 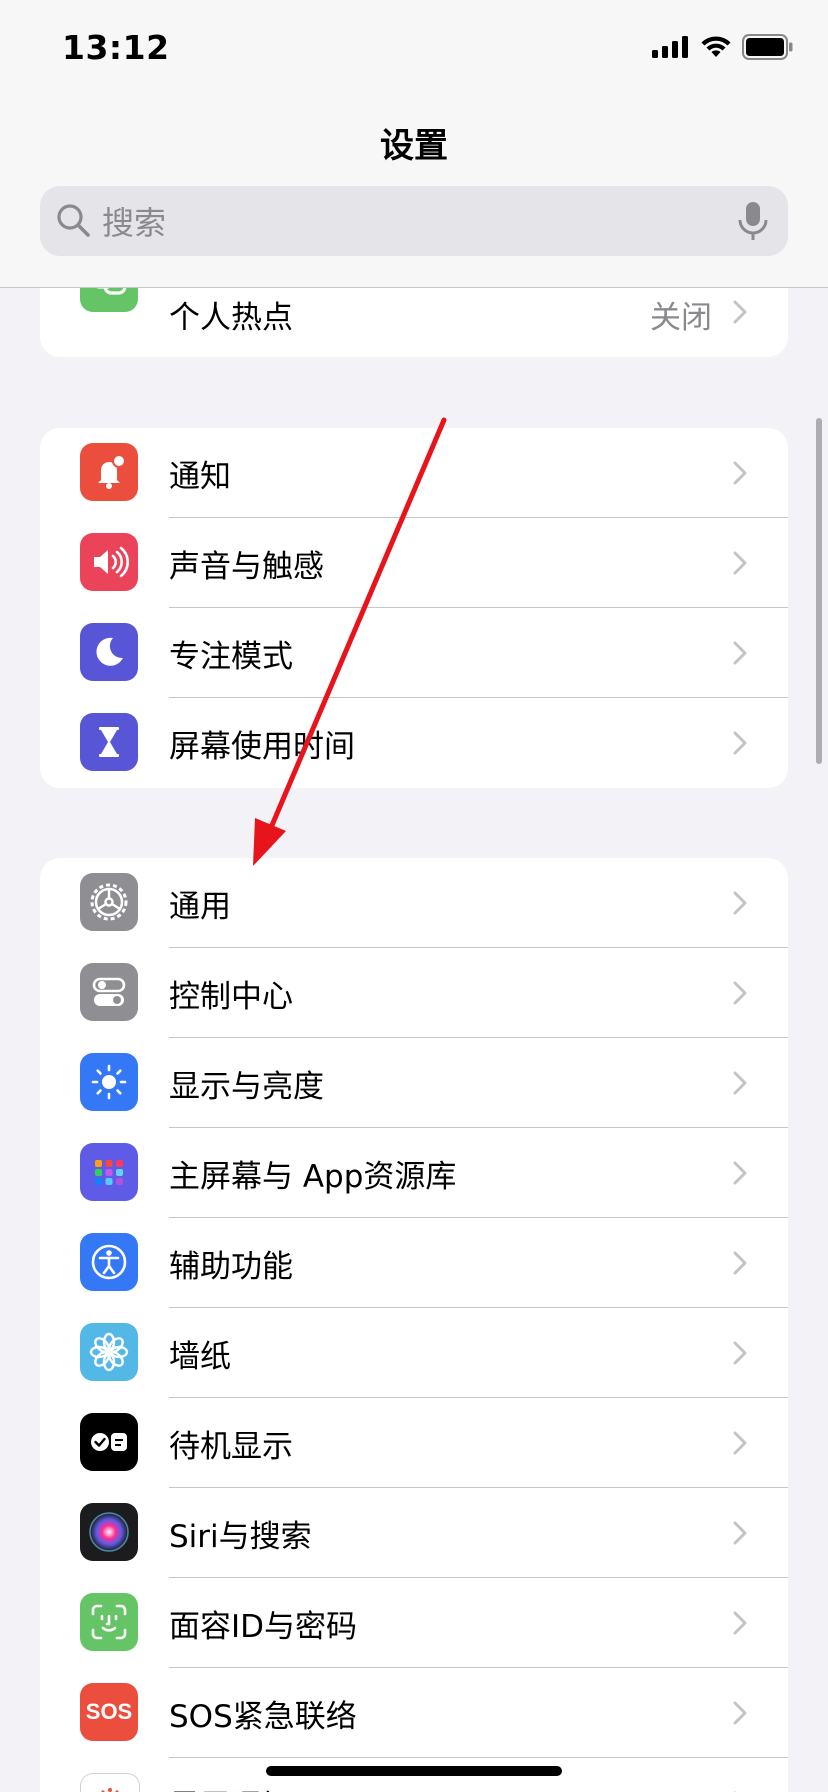 What do you see at coordinates (231, 996) in the screenshot?
I see `settings-row-label: 控制中心` at bounding box center [231, 996].